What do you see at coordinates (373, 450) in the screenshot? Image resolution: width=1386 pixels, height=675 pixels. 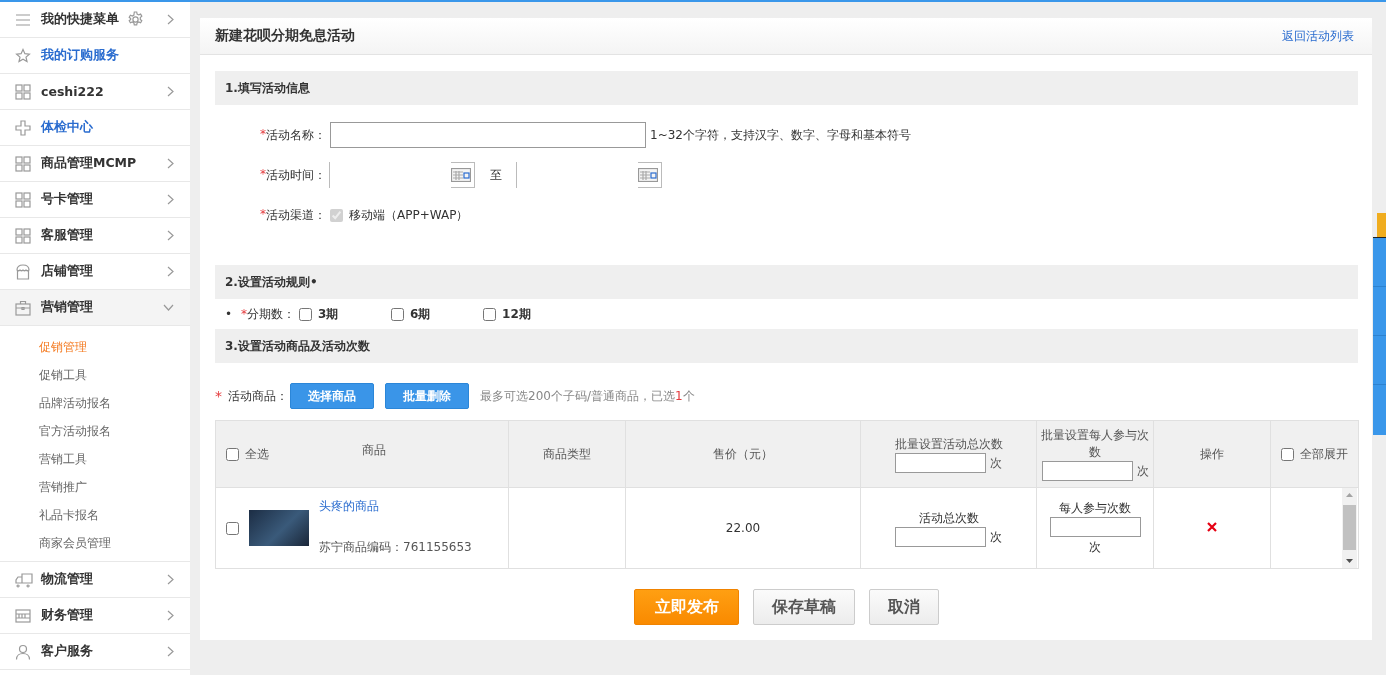 I see `column-header: 商品` at bounding box center [373, 450].